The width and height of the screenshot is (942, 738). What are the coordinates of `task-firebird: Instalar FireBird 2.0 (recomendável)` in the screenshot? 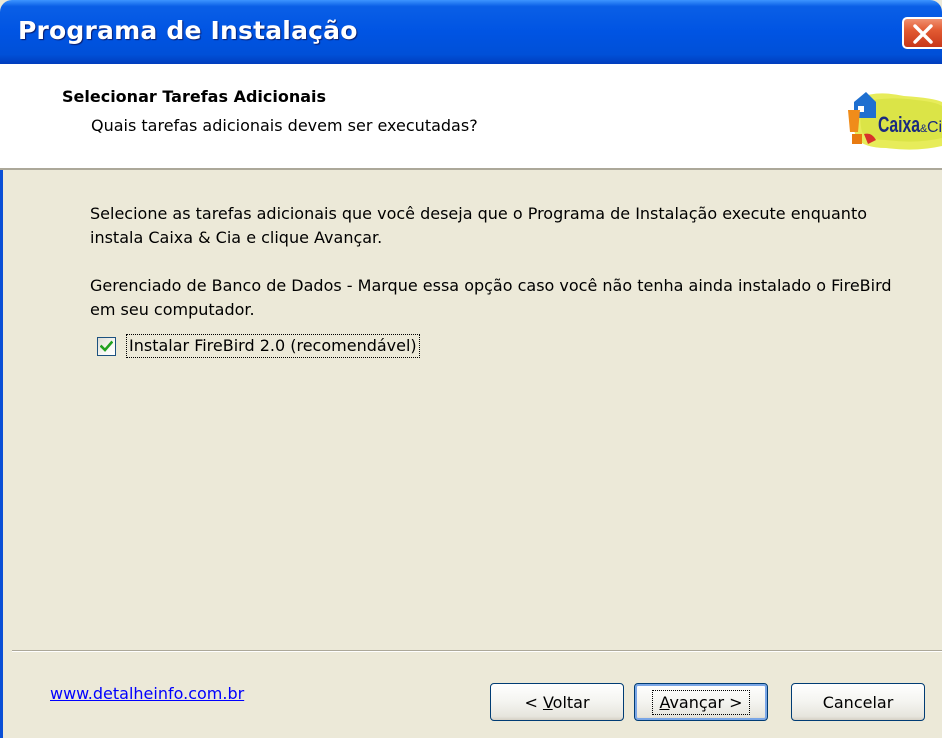 It's located at (258, 346).